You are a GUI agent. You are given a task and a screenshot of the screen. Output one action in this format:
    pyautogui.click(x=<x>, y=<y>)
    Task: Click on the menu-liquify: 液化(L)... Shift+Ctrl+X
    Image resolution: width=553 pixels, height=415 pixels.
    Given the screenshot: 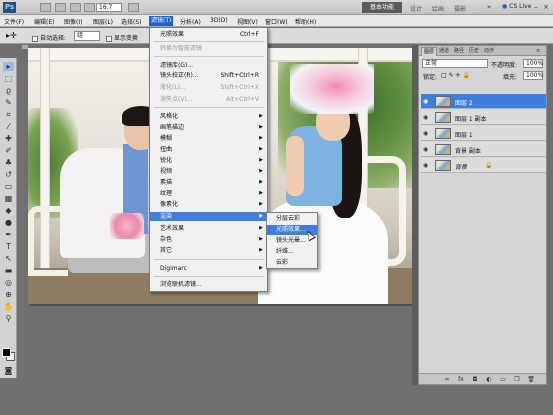 What is the action you would take?
    pyautogui.click(x=208, y=87)
    